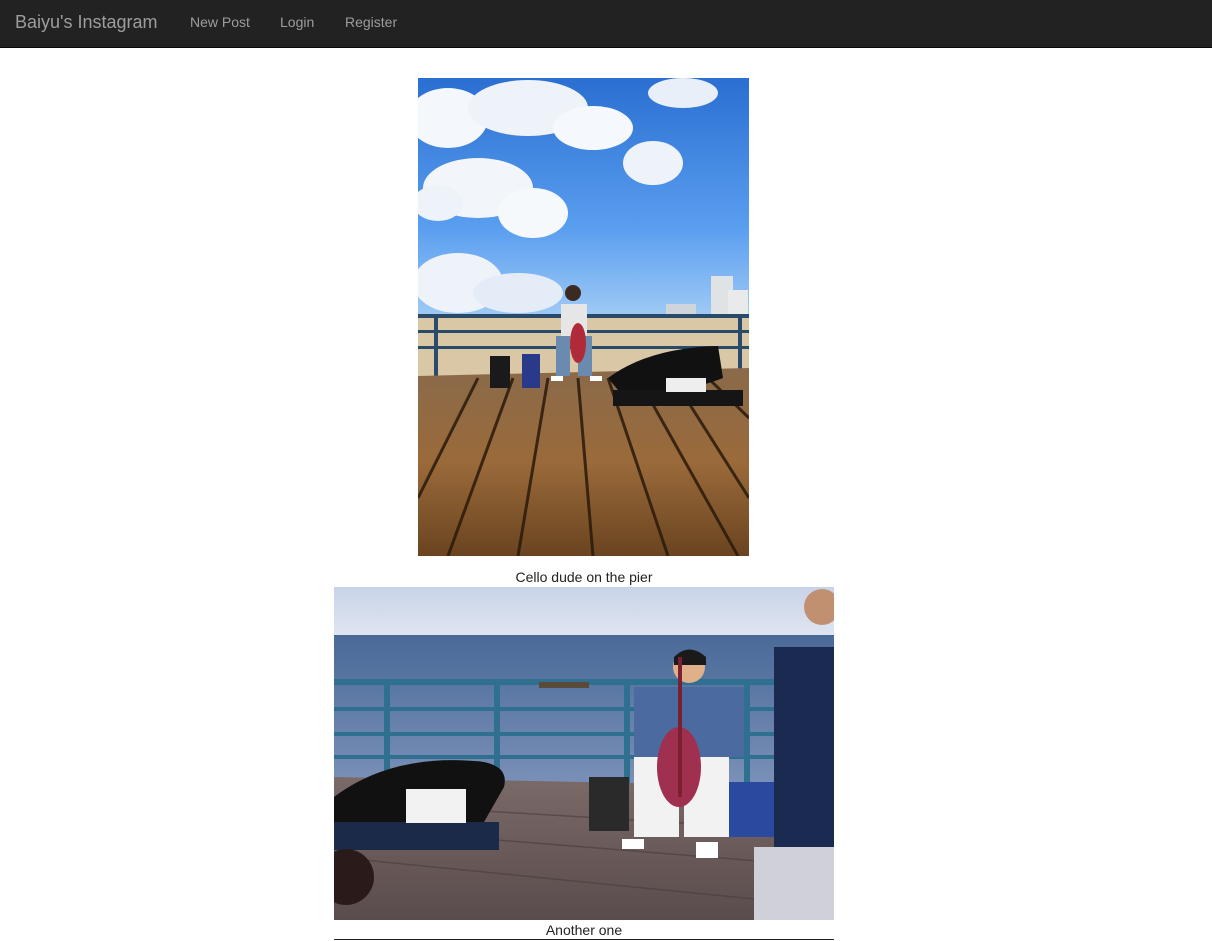  Describe the element at coordinates (584, 930) in the screenshot. I see `post-caption: Another one` at that location.